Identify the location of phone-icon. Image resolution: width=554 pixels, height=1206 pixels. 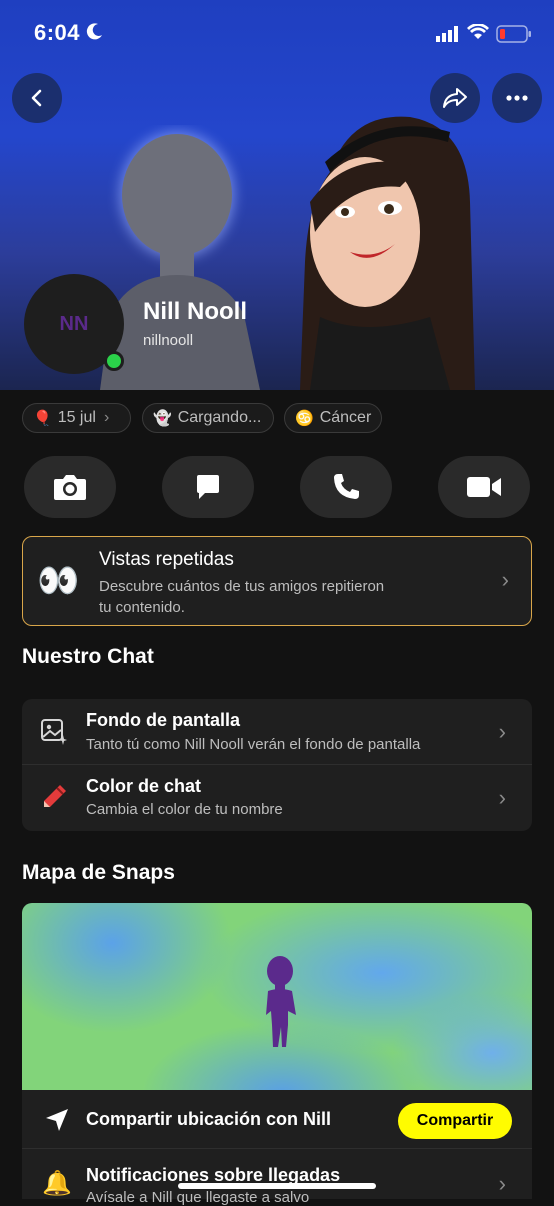
(346, 486).